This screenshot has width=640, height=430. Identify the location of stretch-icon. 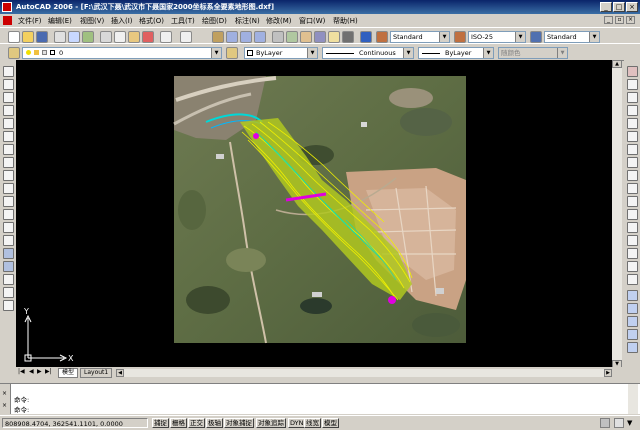
(632, 175).